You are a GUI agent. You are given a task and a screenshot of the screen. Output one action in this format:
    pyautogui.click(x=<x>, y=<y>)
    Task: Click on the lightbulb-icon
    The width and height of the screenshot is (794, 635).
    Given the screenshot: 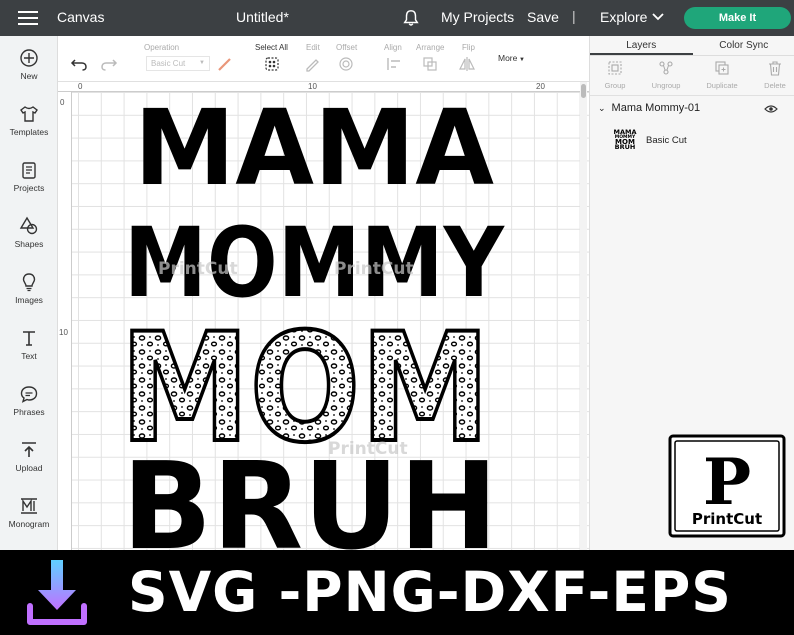 What is the action you would take?
    pyautogui.click(x=29, y=282)
    